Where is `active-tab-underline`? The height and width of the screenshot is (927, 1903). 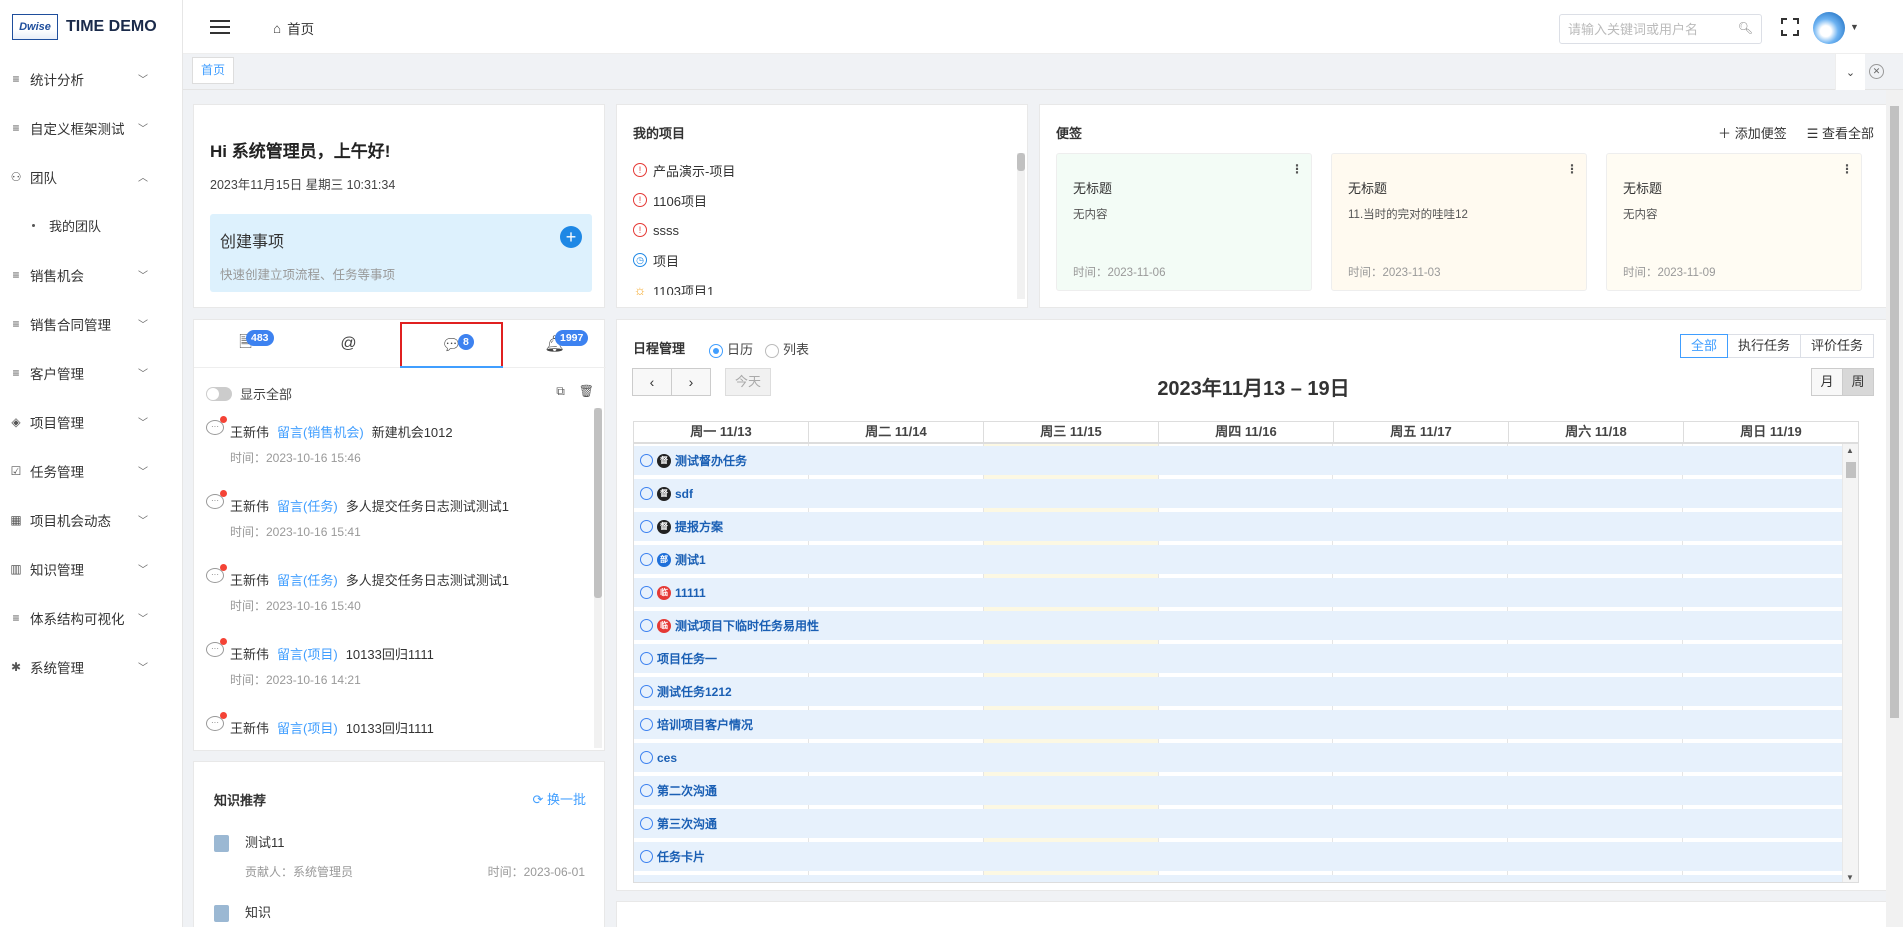 active-tab-underline is located at coordinates (451, 367).